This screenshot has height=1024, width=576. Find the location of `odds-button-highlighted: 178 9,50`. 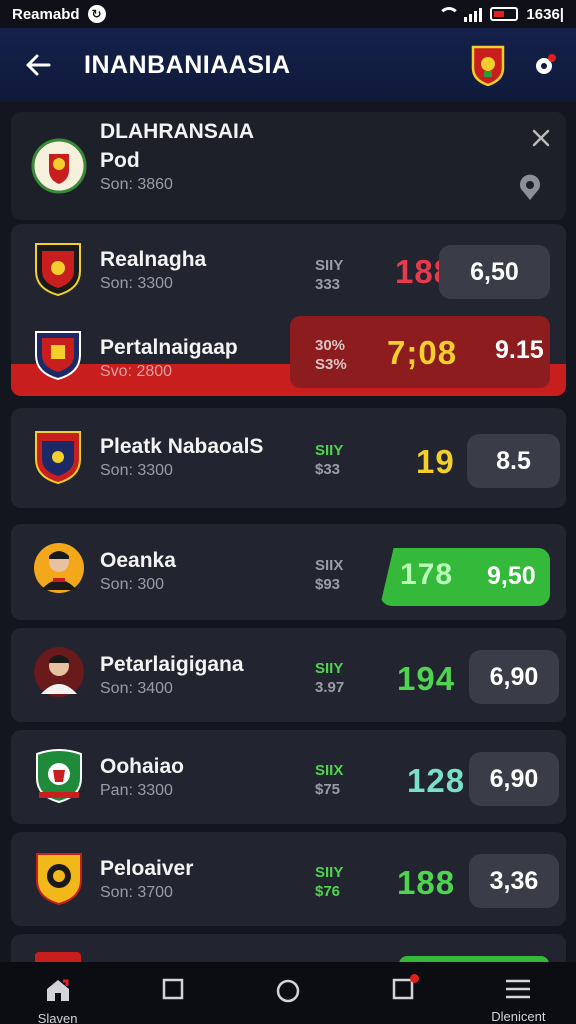

odds-button-highlighted: 178 9,50 is located at coordinates (465, 577).